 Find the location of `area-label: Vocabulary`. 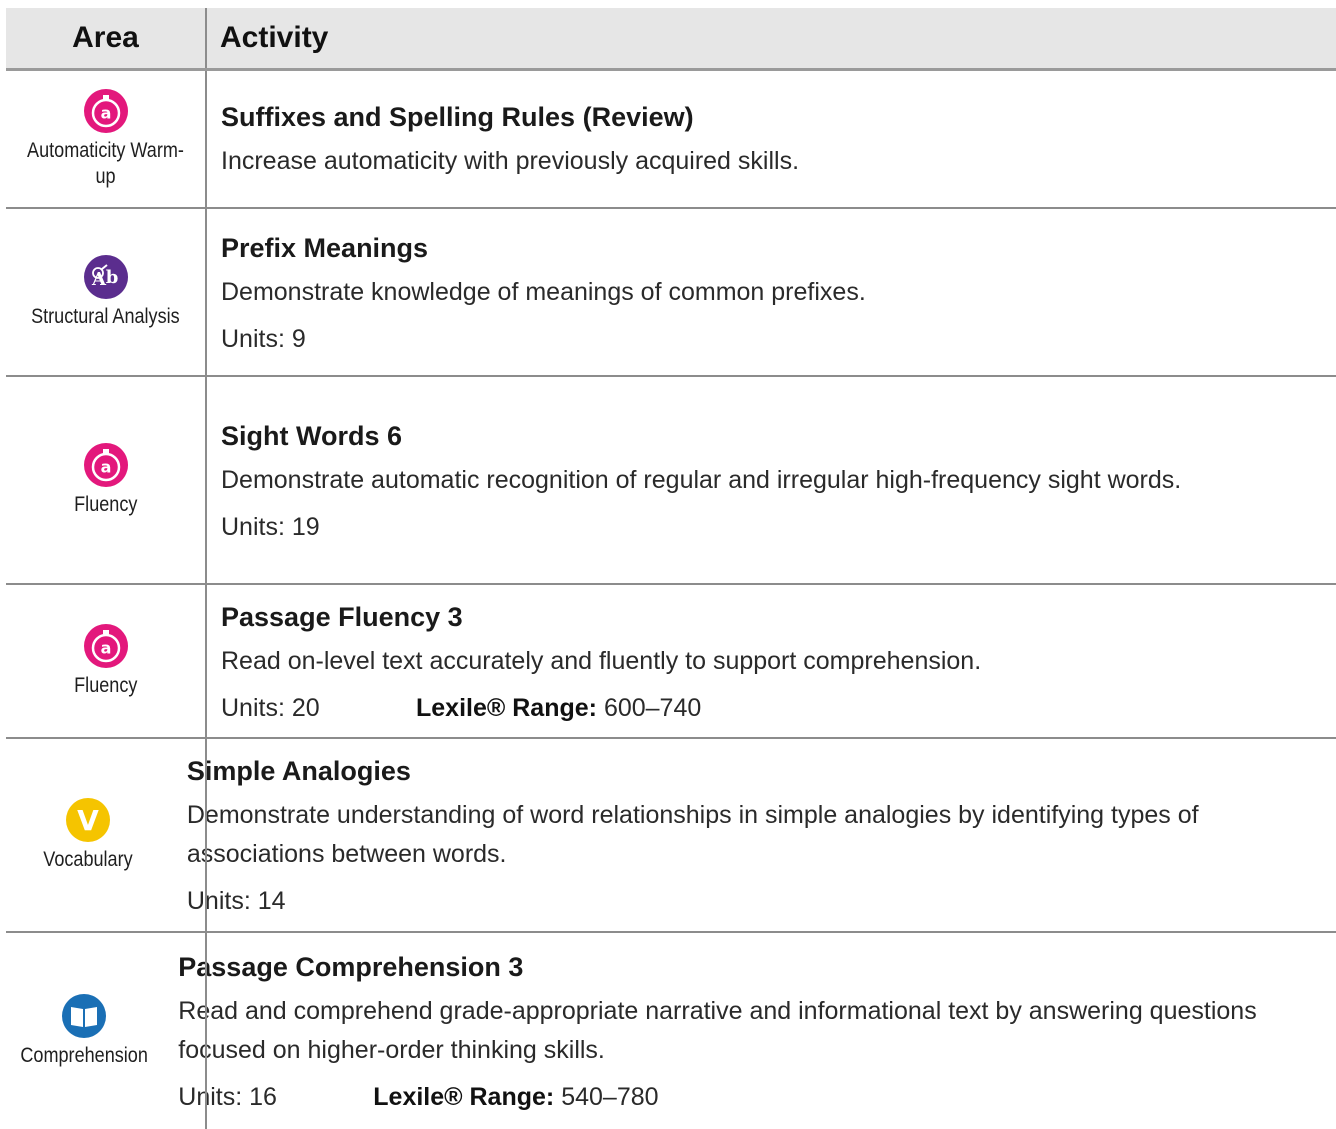

area-label: Vocabulary is located at coordinates (88, 859).